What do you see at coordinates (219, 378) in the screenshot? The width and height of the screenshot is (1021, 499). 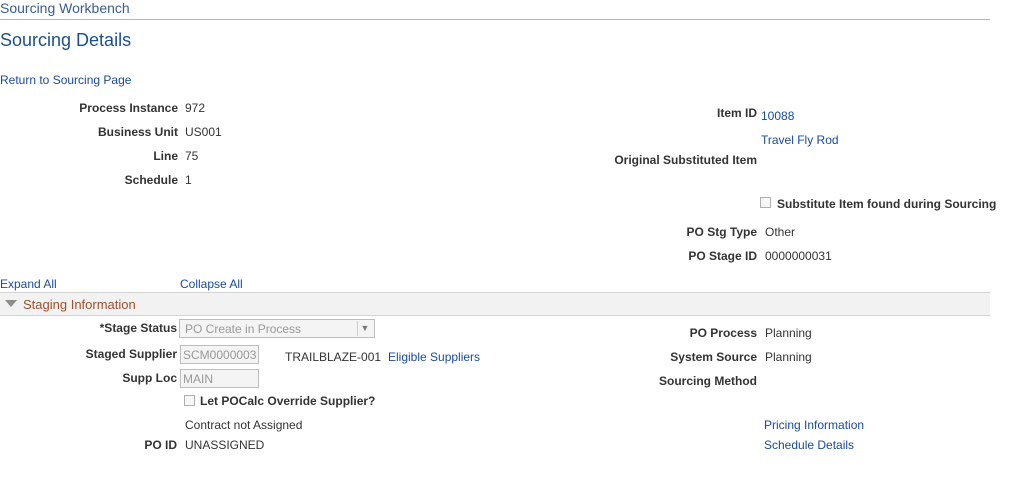 I see `supp-loc-field: MAIN` at bounding box center [219, 378].